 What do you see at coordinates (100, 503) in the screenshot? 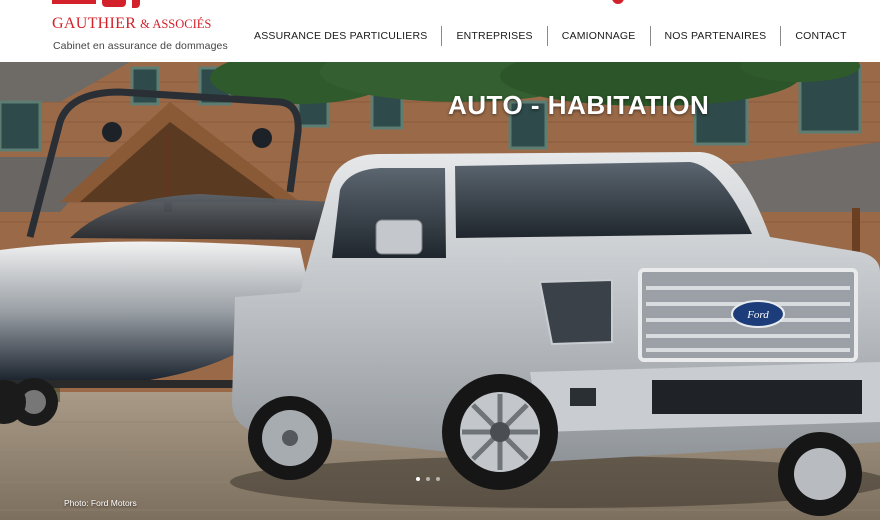
I see `photo-credit: Photo: Ford Motors` at bounding box center [100, 503].